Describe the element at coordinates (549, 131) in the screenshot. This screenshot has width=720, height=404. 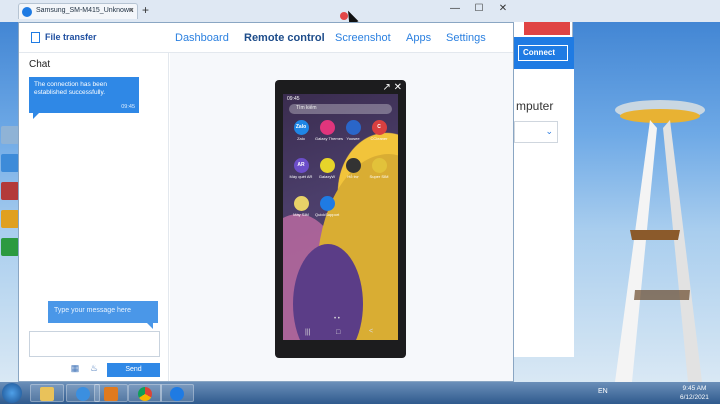
I see `chevron-down-icon: ⌄` at that location.